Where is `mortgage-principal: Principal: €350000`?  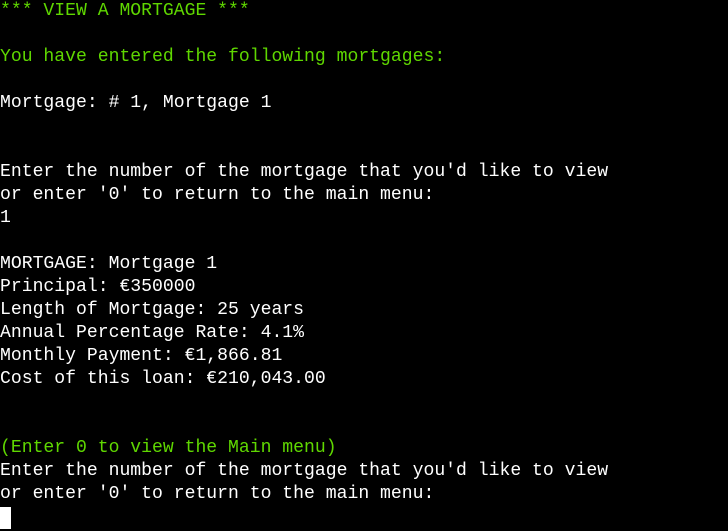 mortgage-principal: Principal: €350000 is located at coordinates (98, 287).